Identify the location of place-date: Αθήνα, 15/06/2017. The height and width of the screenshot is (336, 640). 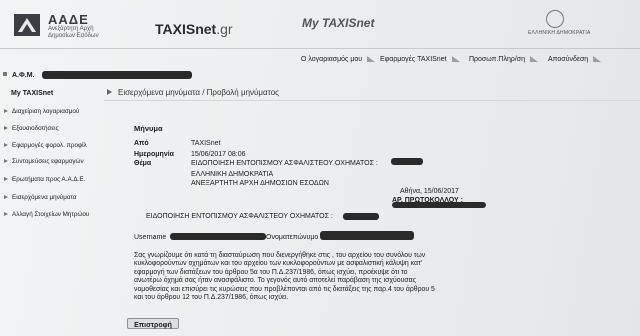
(429, 191).